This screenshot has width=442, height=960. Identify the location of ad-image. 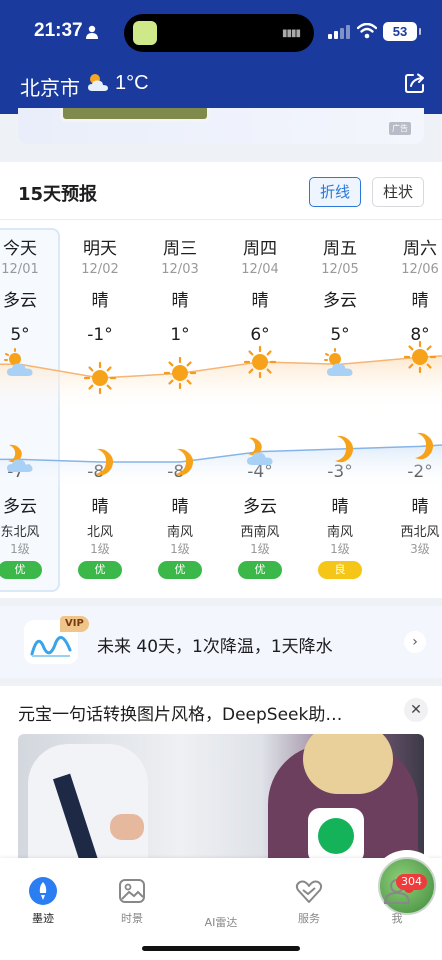
(135, 115).